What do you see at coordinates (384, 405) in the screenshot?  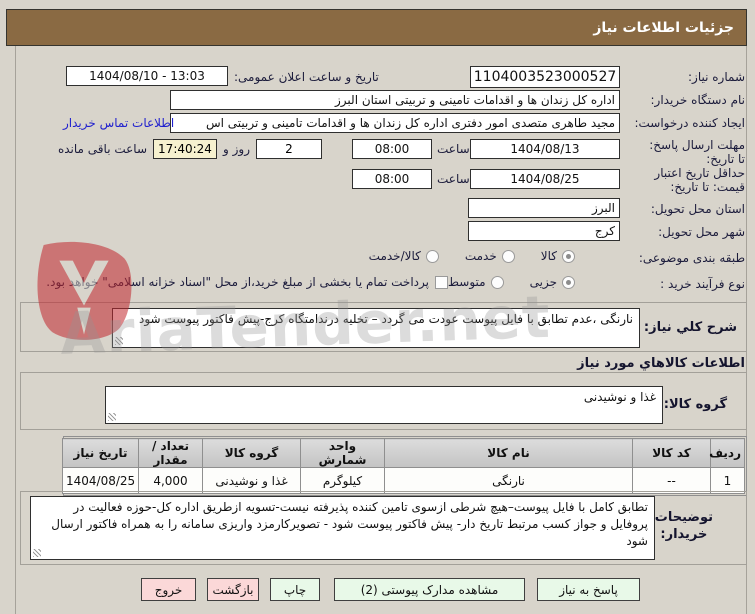 I see `goods-group-textarea: غذا و نوشیدنی` at bounding box center [384, 405].